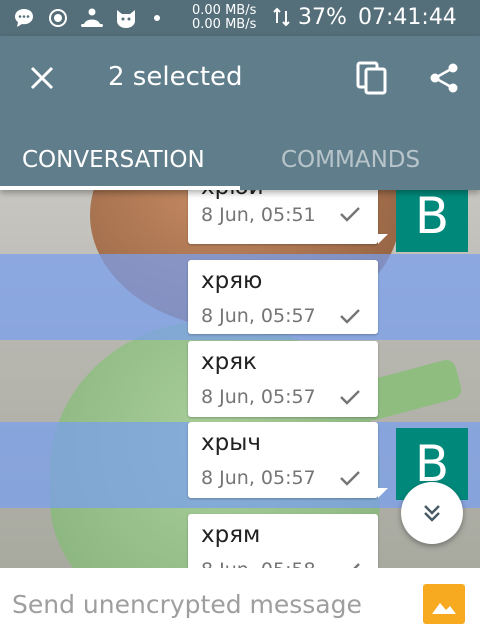  I want to click on copy-icon, so click(371, 78).